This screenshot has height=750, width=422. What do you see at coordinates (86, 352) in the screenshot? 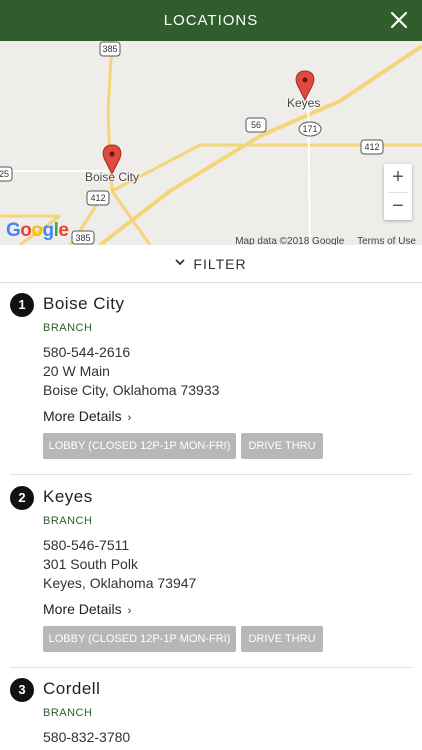
I see `location-phone: 580-544-2616` at bounding box center [86, 352].